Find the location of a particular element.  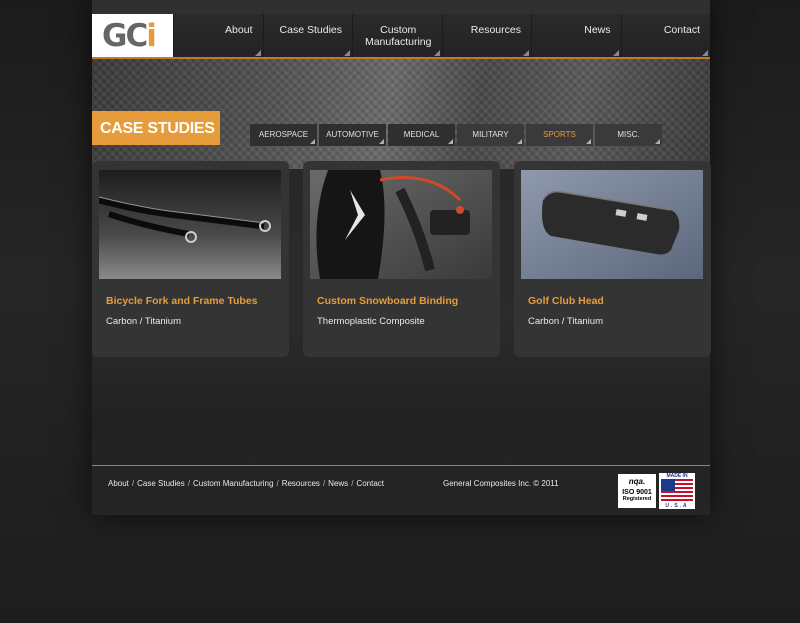

nav-about: About is located at coordinates (218, 36).